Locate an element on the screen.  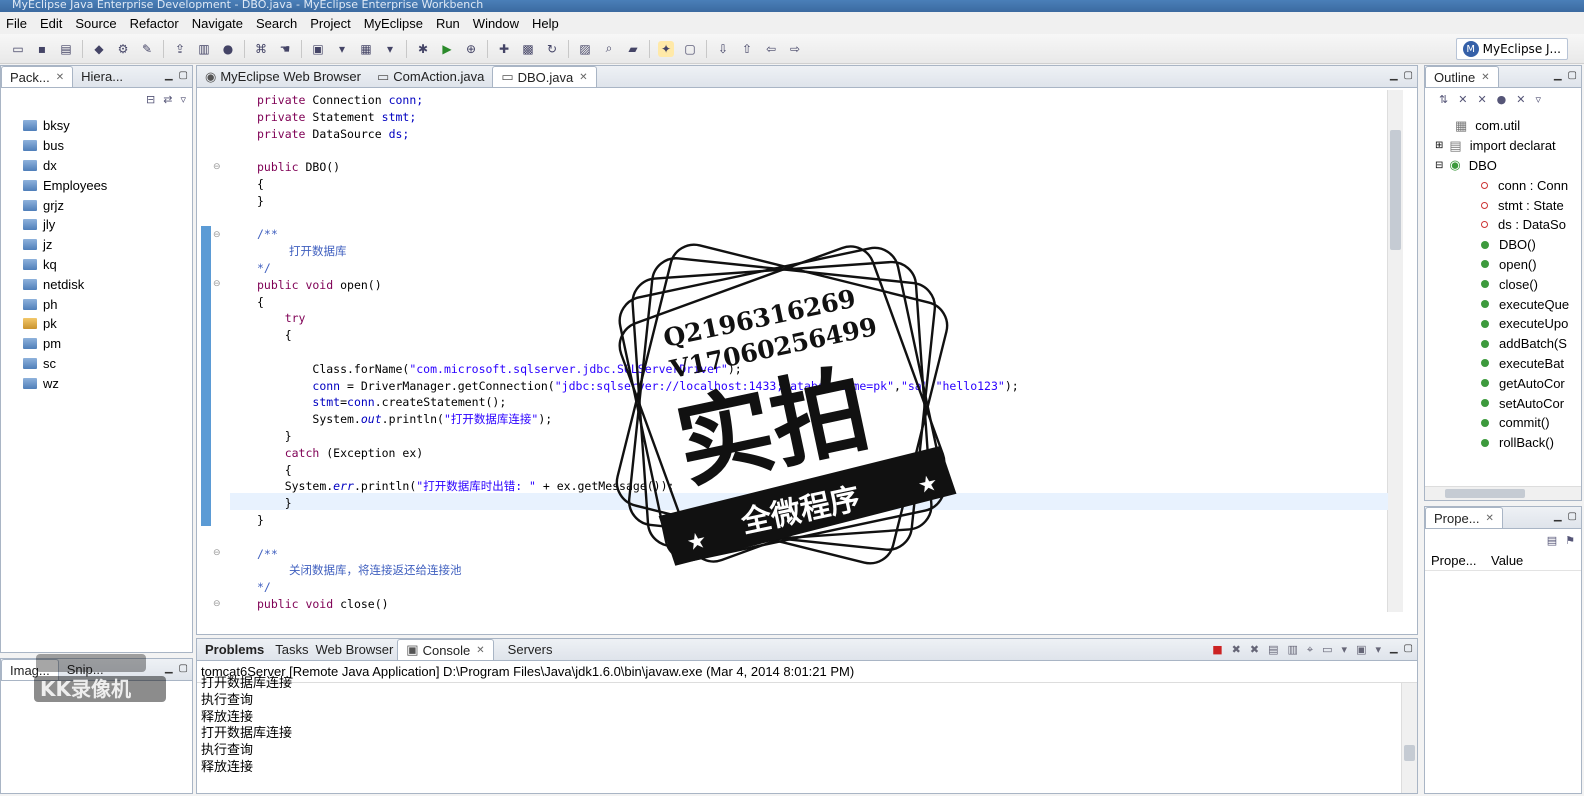
wrench-icon: ✎ is located at coordinates (147, 49).